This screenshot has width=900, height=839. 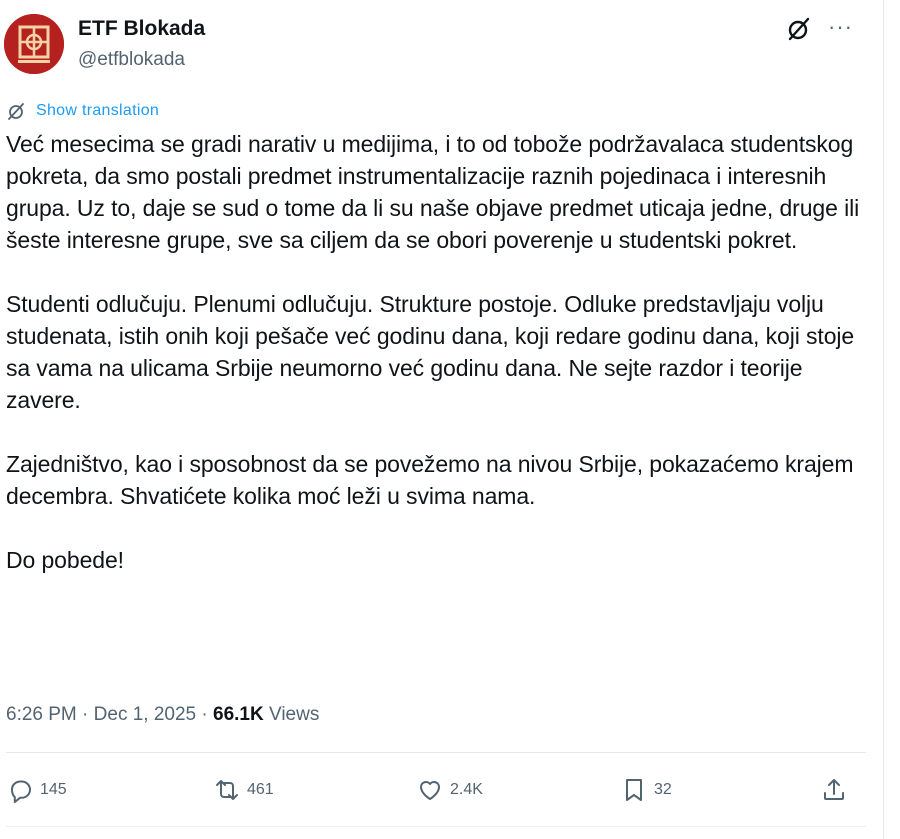 I want to click on timeline-border, so click(x=883, y=419).